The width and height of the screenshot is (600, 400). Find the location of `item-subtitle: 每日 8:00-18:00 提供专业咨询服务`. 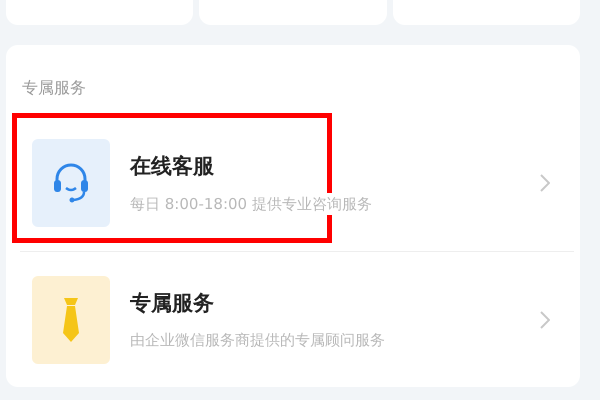

item-subtitle: 每日 8:00-18:00 提供专业咨询服务 is located at coordinates (251, 203).